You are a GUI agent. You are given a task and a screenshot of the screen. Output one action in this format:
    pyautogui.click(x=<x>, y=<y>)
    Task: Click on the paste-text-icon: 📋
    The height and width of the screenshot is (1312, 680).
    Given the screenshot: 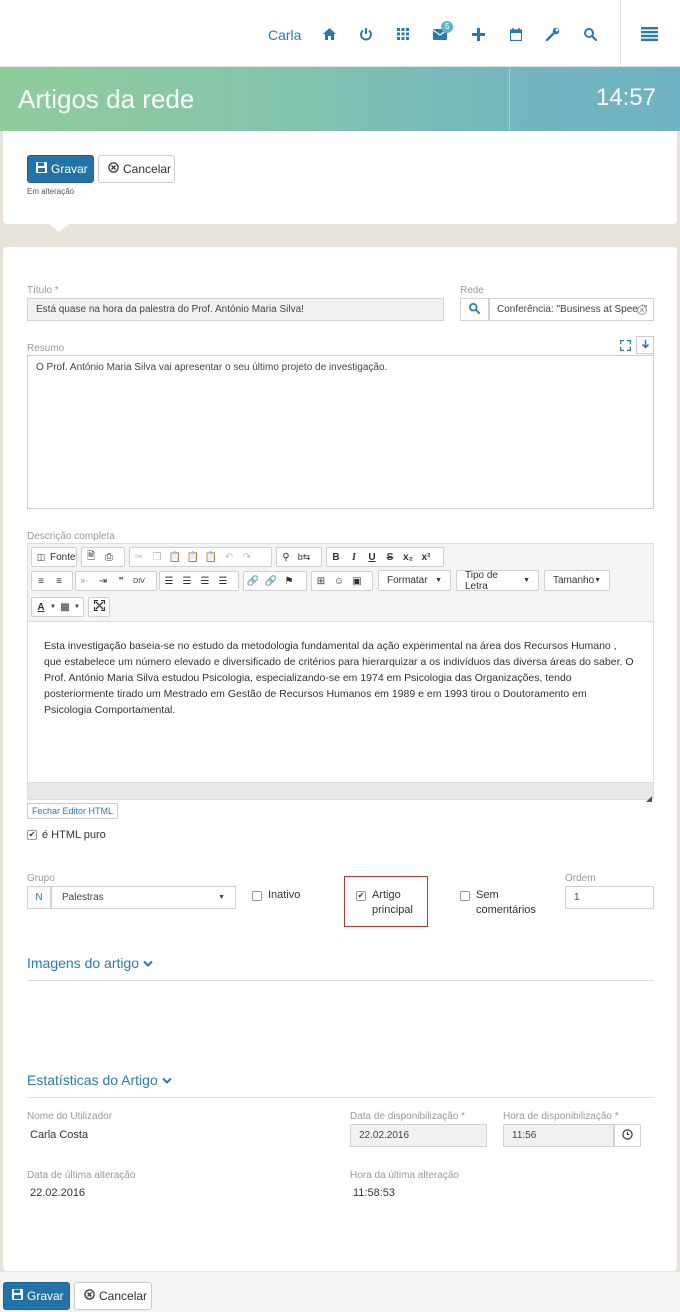 What is the action you would take?
    pyautogui.click(x=193, y=557)
    